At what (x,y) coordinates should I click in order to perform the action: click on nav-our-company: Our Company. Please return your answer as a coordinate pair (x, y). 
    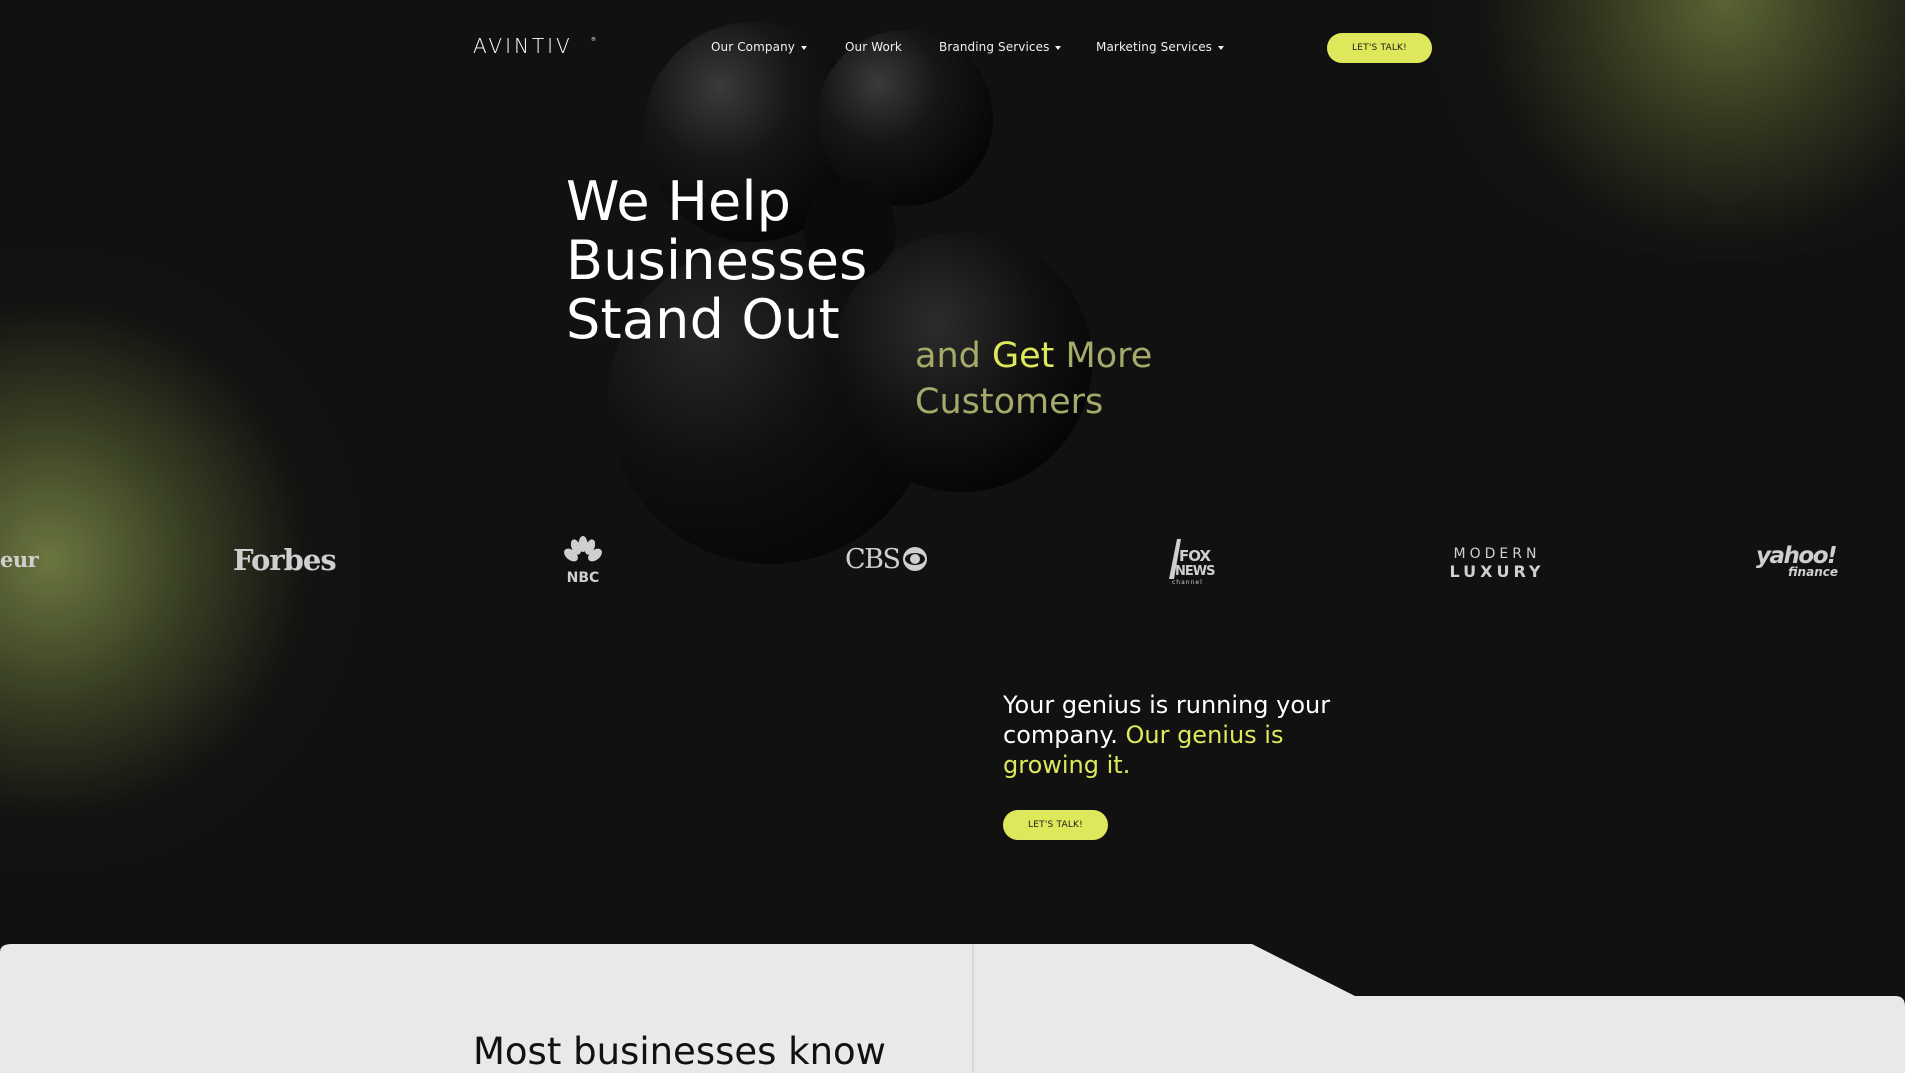
    Looking at the image, I should click on (759, 47).